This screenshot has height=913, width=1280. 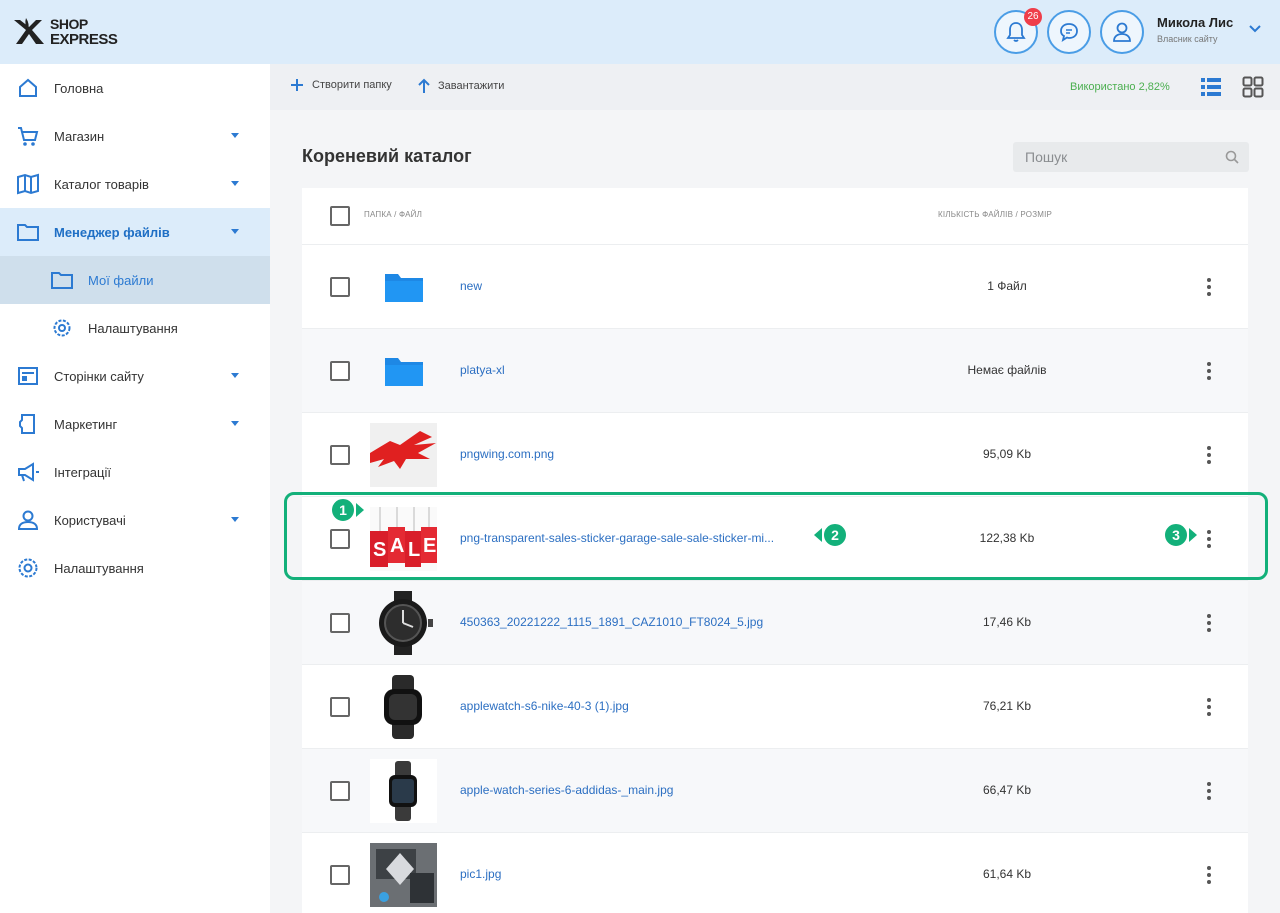 What do you see at coordinates (135, 568) in the screenshot?
I see `sidebar-item-settings: Налаштування` at bounding box center [135, 568].